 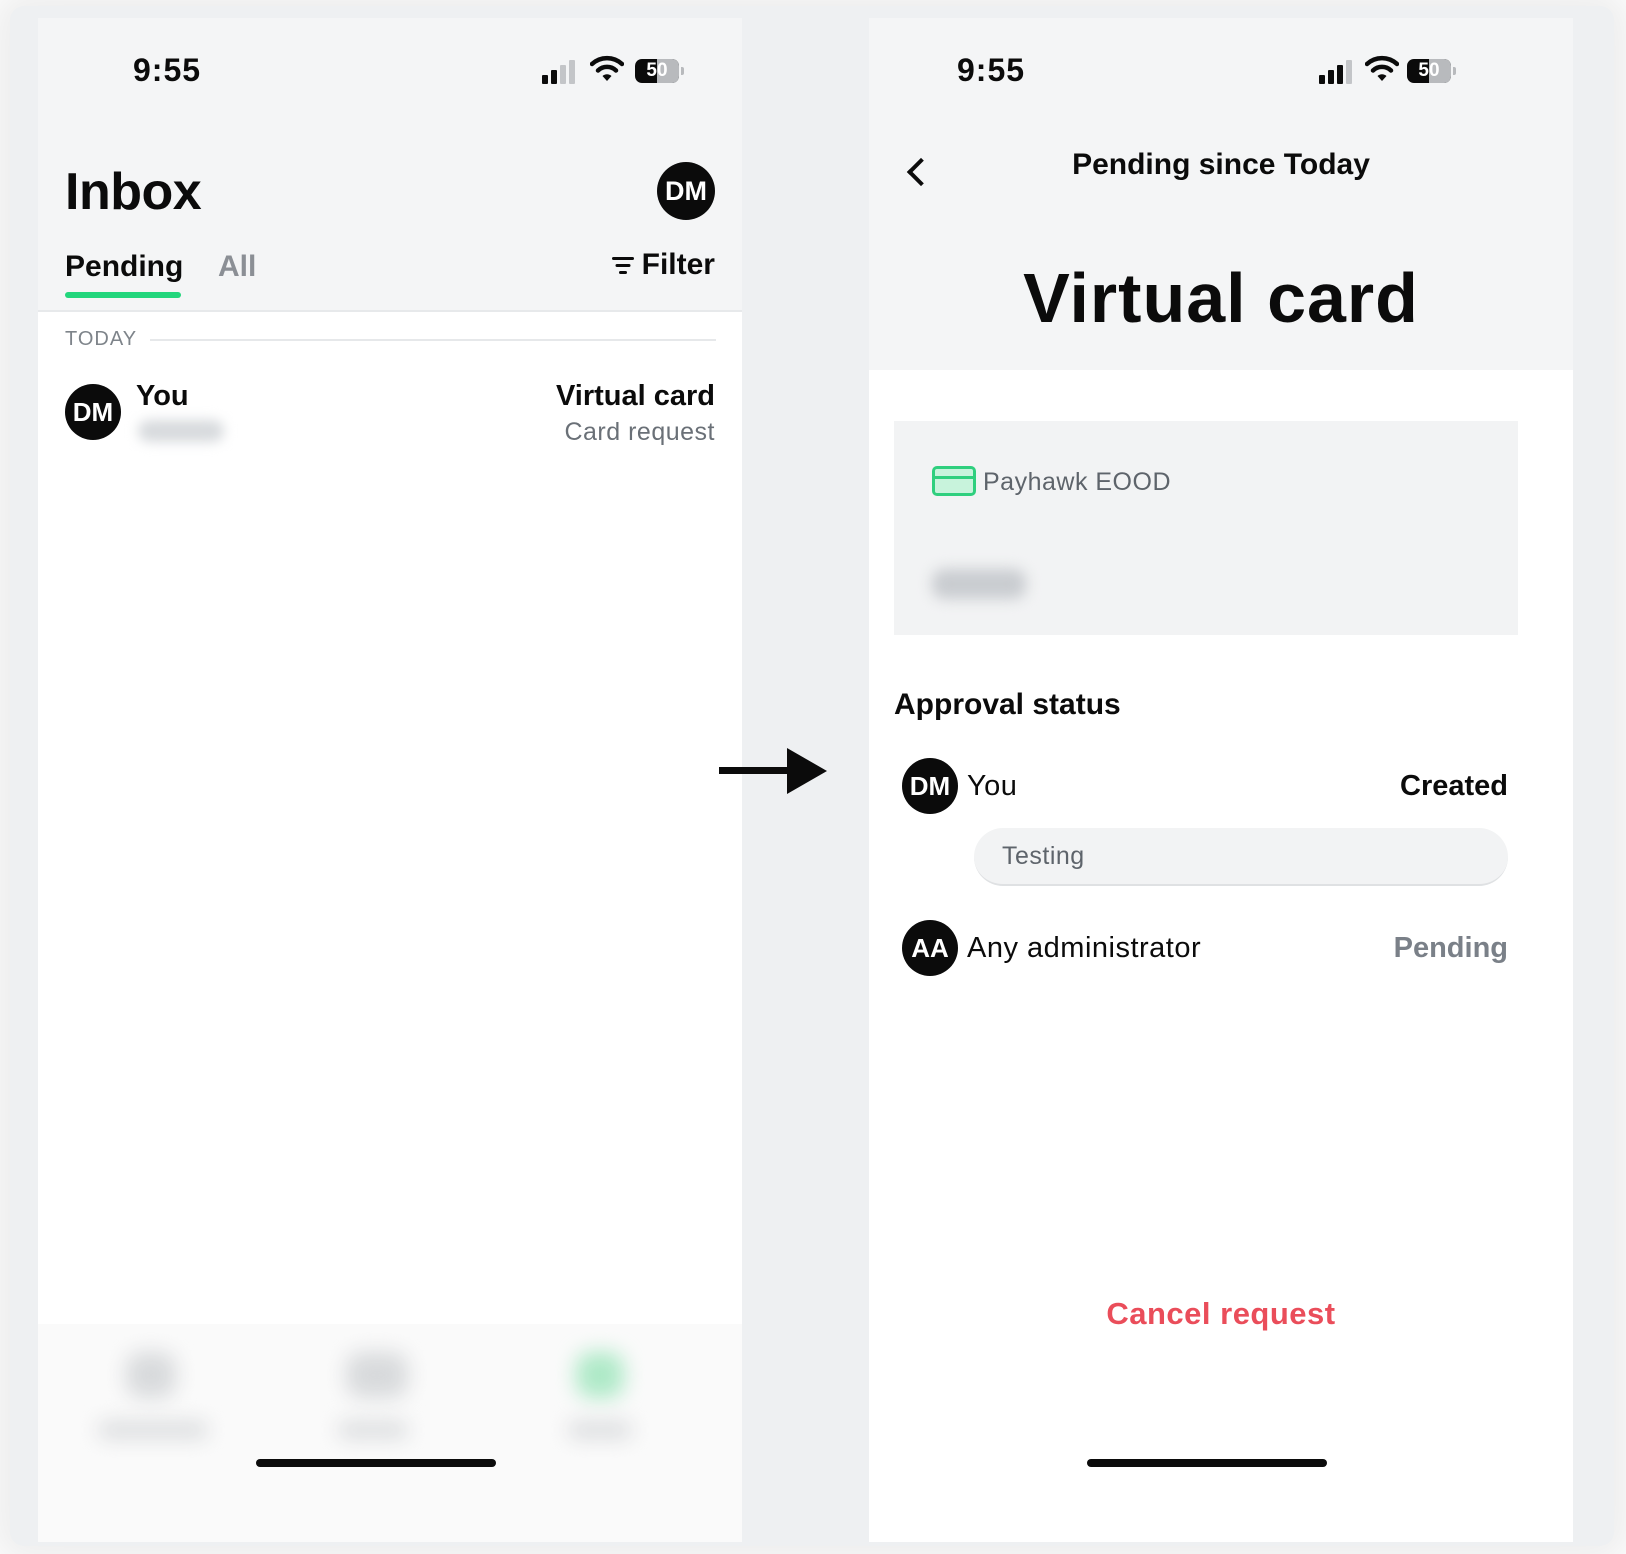 What do you see at coordinates (1241, 857) in the screenshot?
I see `comment-bubble: Testing` at bounding box center [1241, 857].